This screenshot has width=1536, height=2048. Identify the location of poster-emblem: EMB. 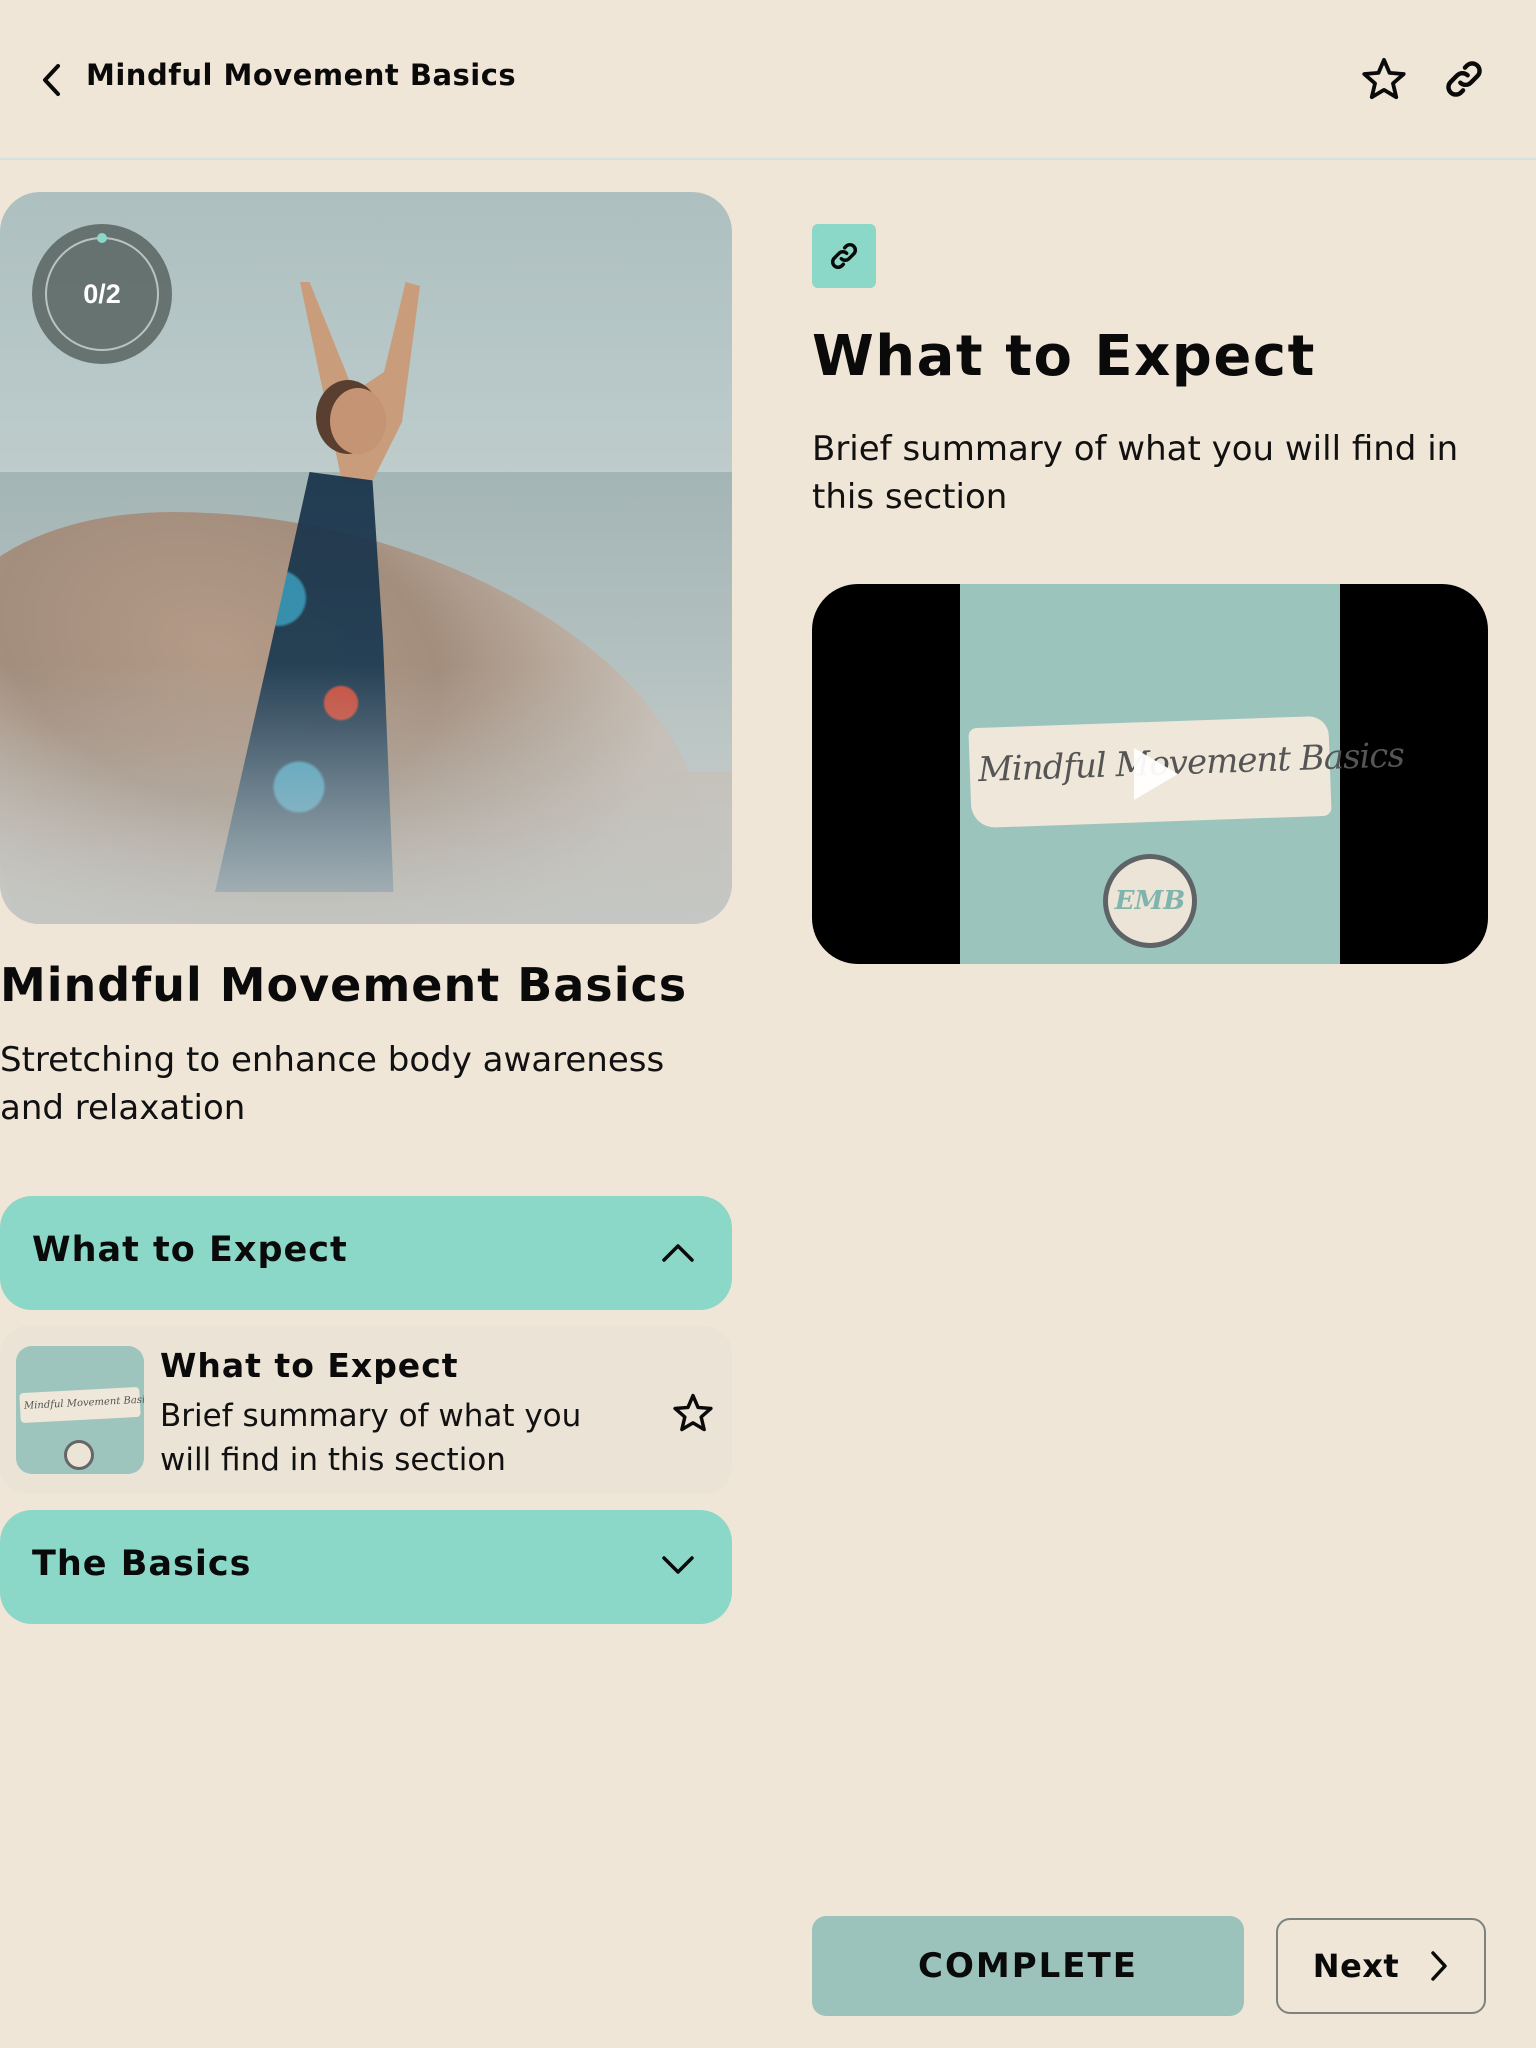
(1150, 901).